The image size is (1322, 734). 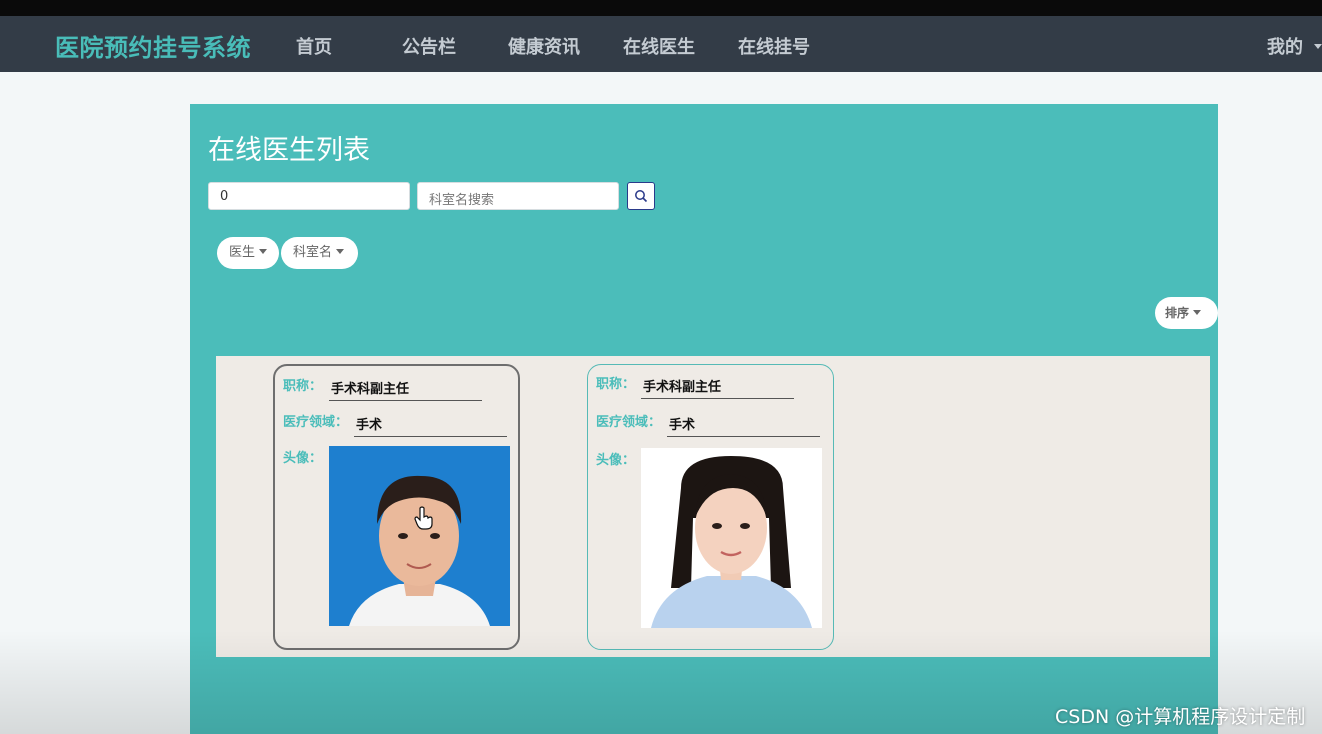 I want to click on filter-doctor-label: 医生, so click(x=242, y=252).